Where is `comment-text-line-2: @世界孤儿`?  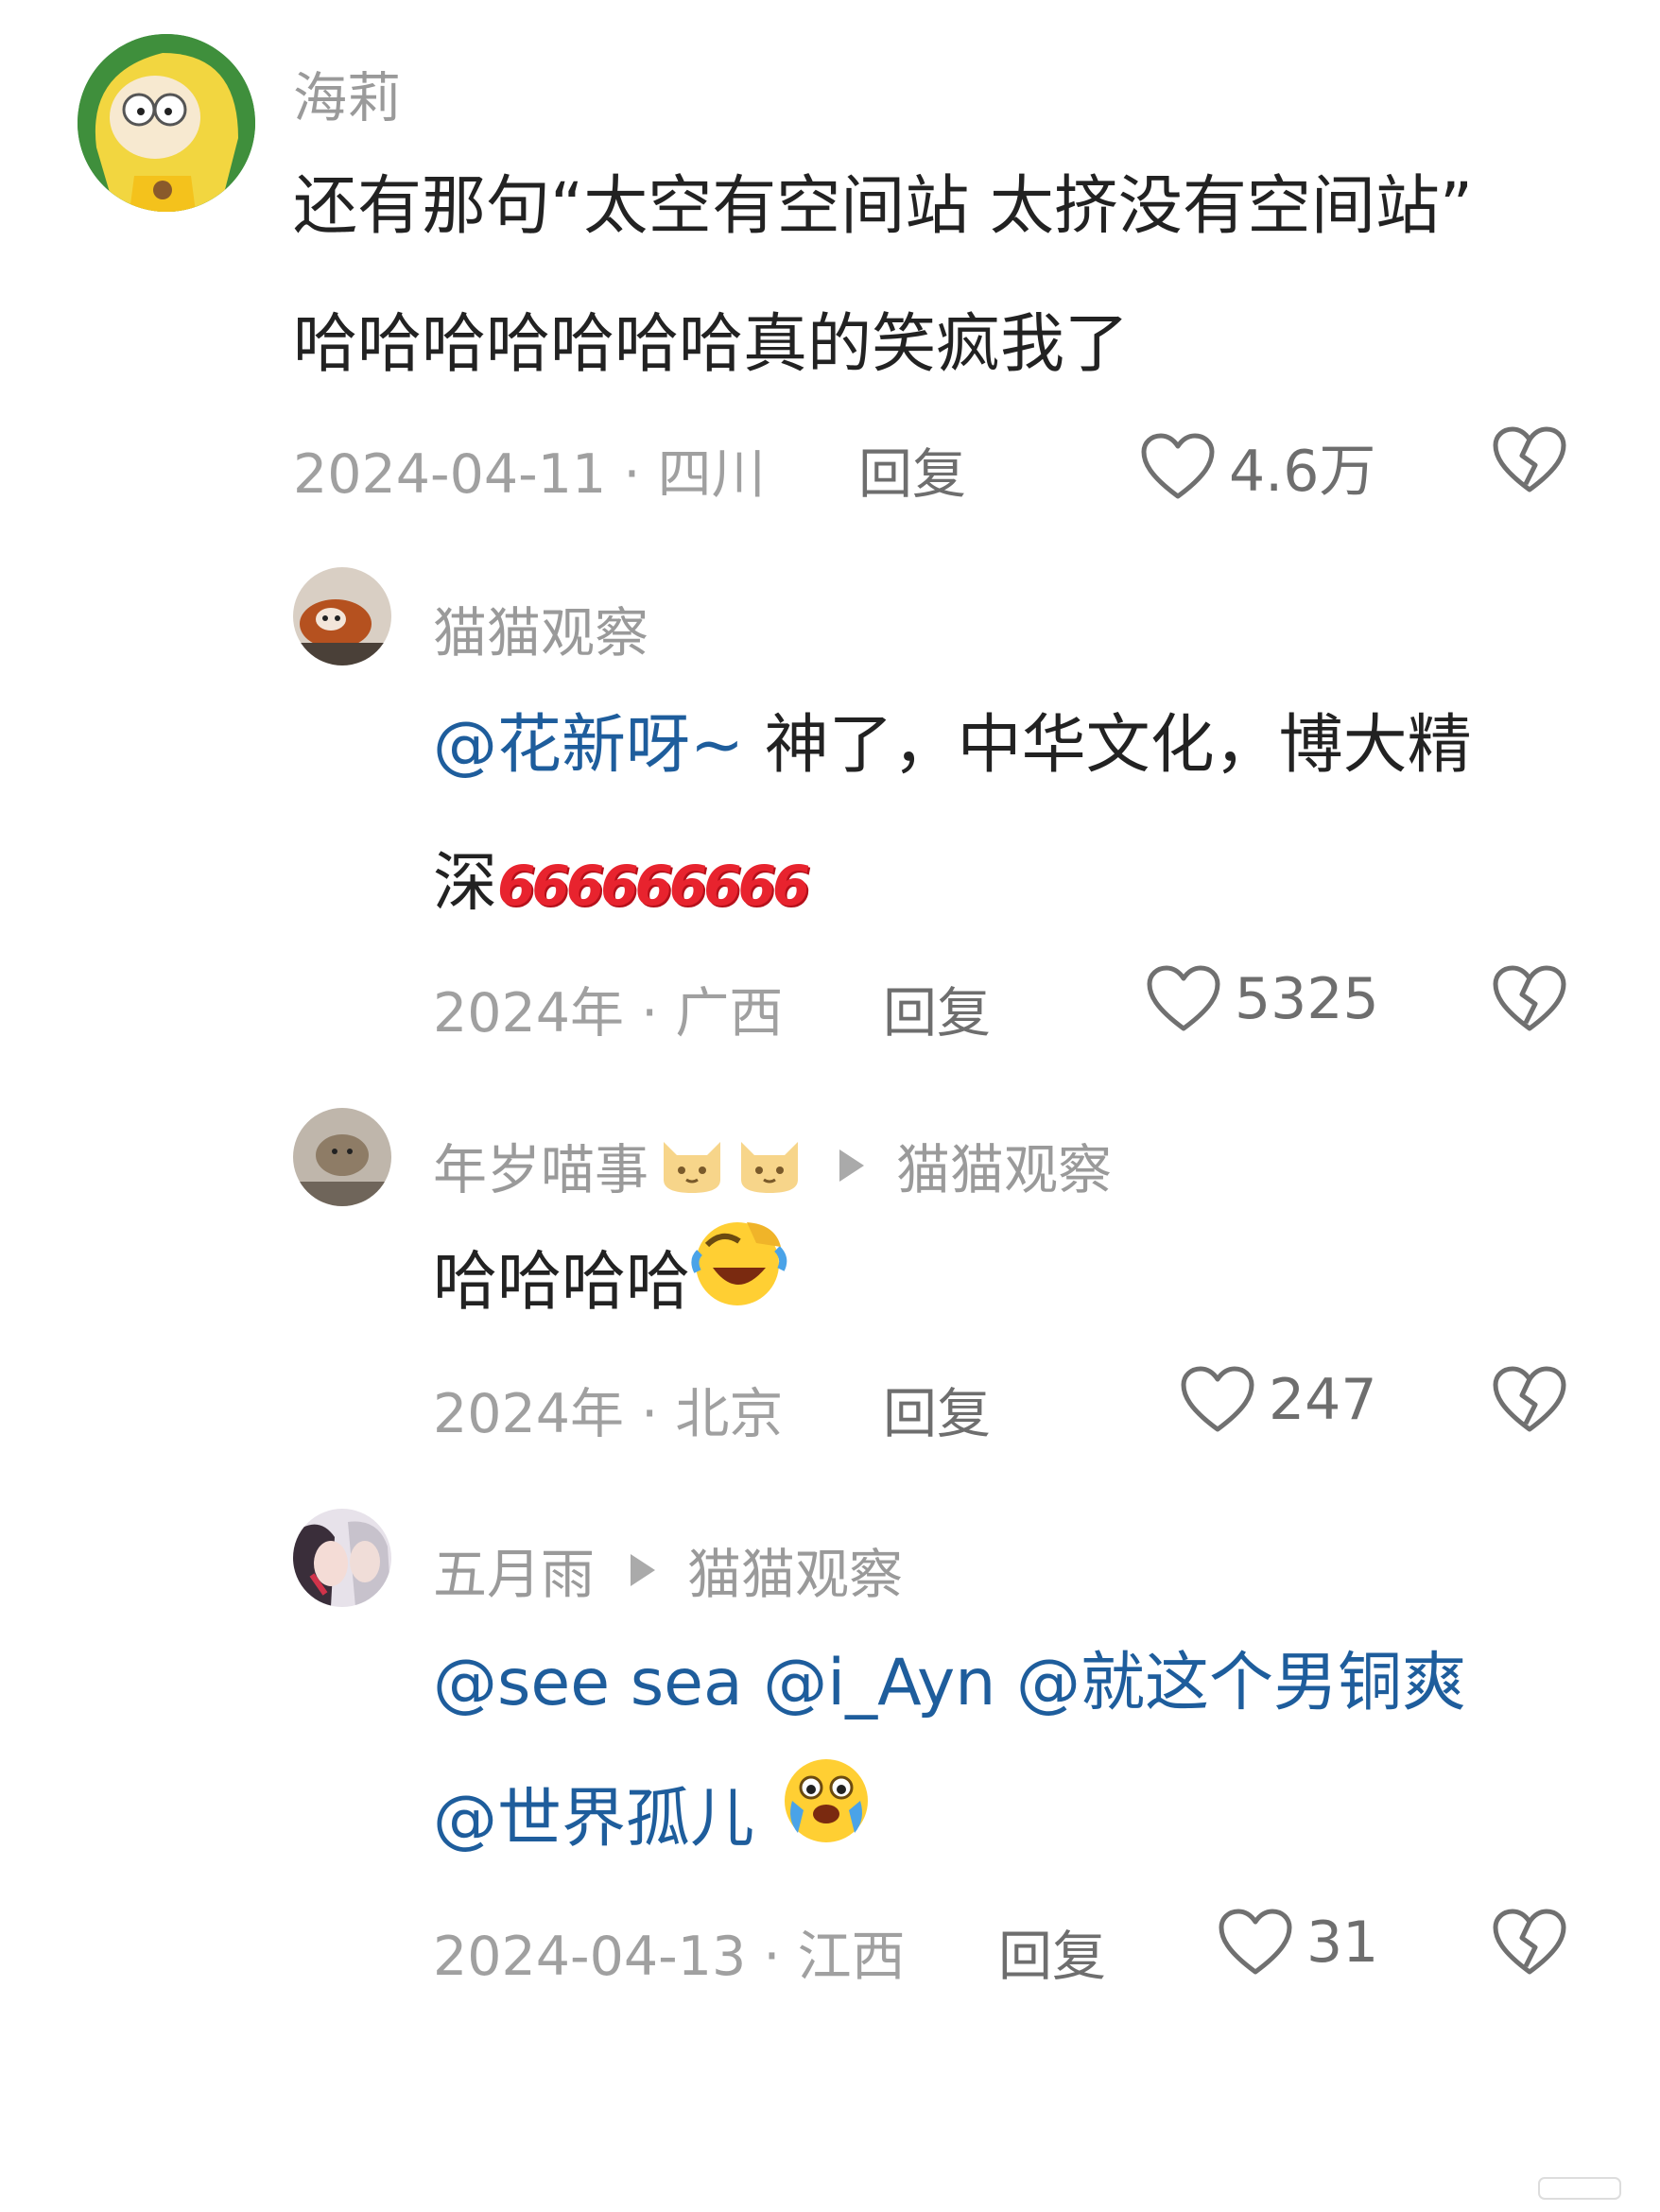
comment-text-line-2: @世界孤儿 is located at coordinates (653, 1821).